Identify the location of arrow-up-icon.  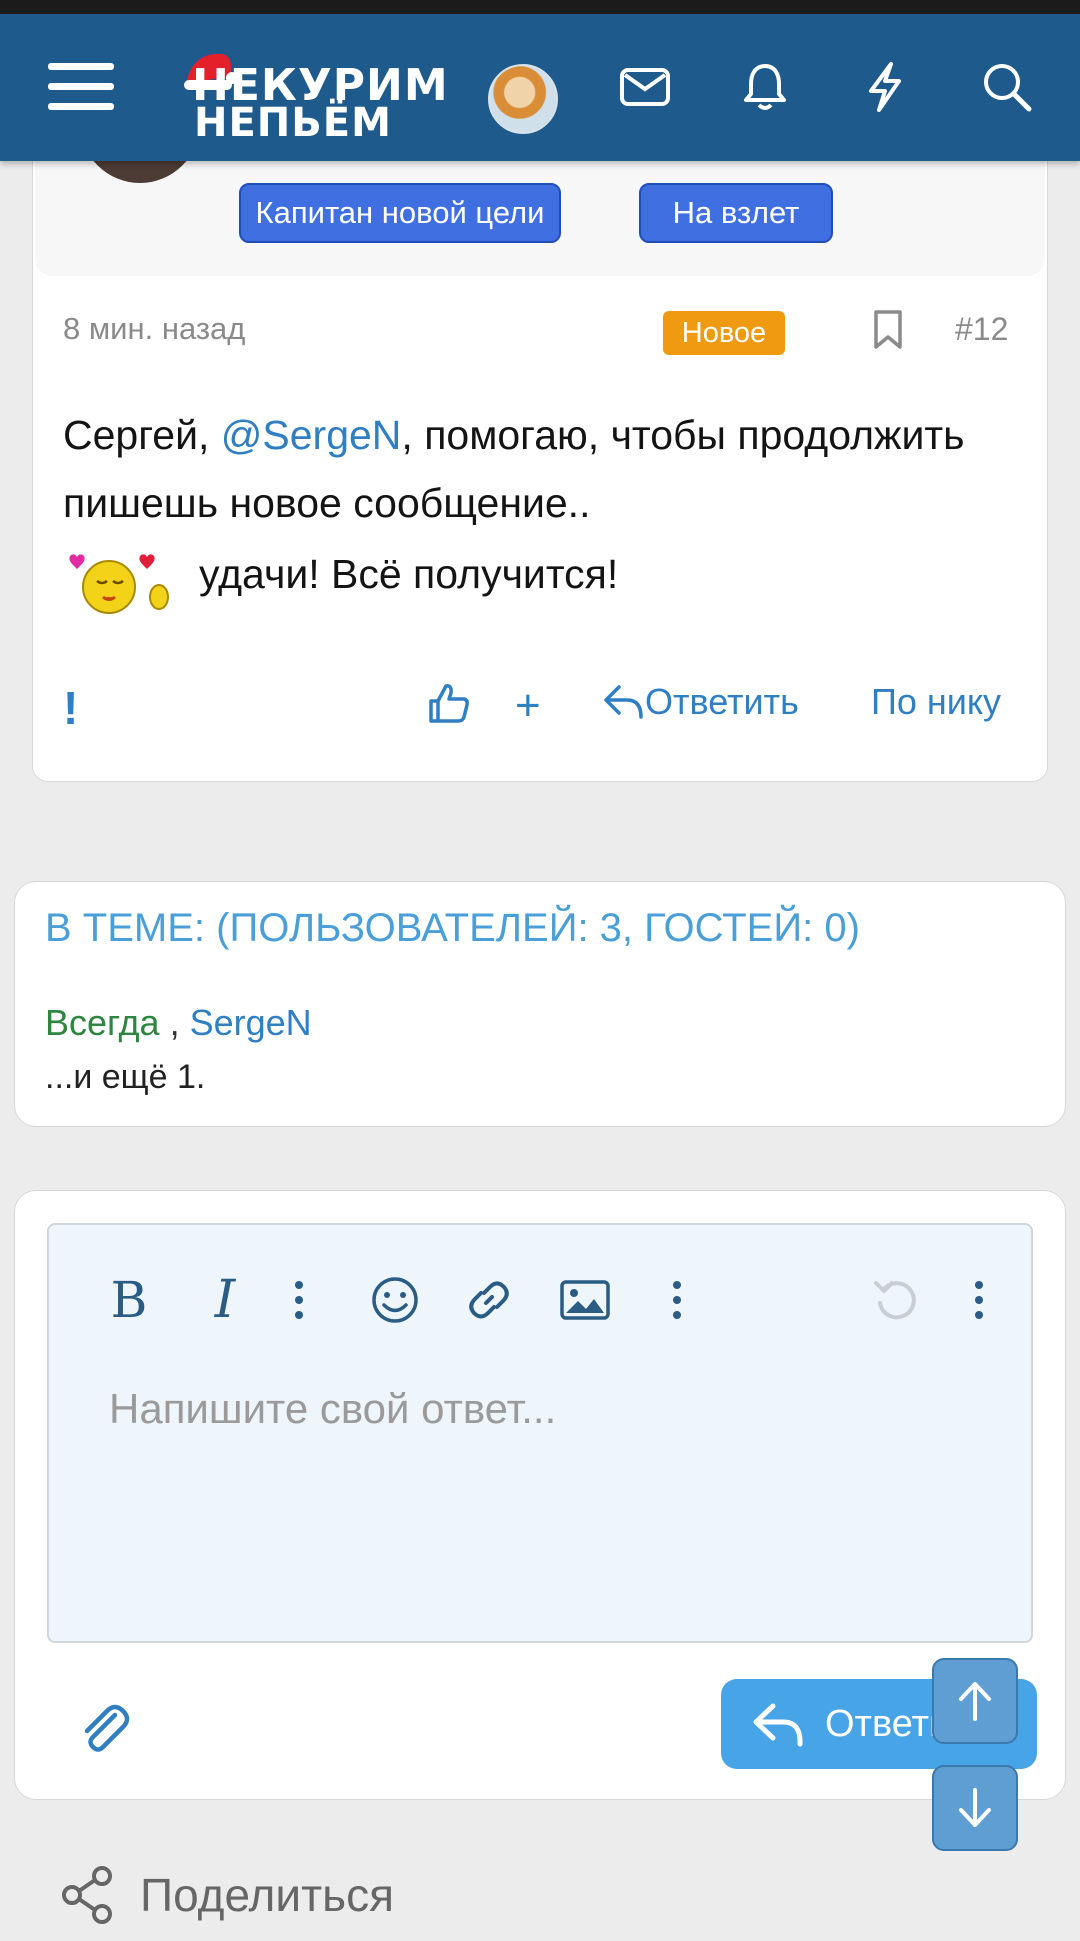
(975, 1701).